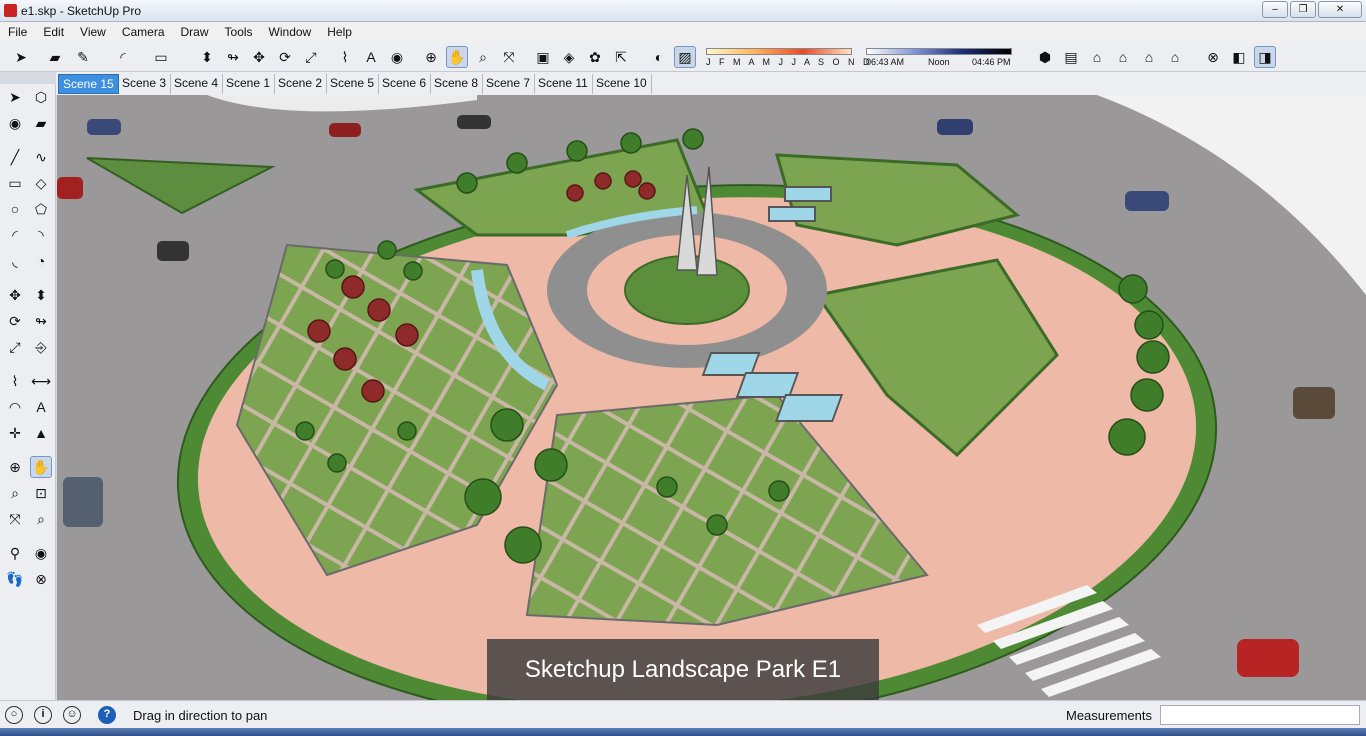 The height and width of the screenshot is (736, 1366). I want to click on measurements-input, so click(1260, 715).